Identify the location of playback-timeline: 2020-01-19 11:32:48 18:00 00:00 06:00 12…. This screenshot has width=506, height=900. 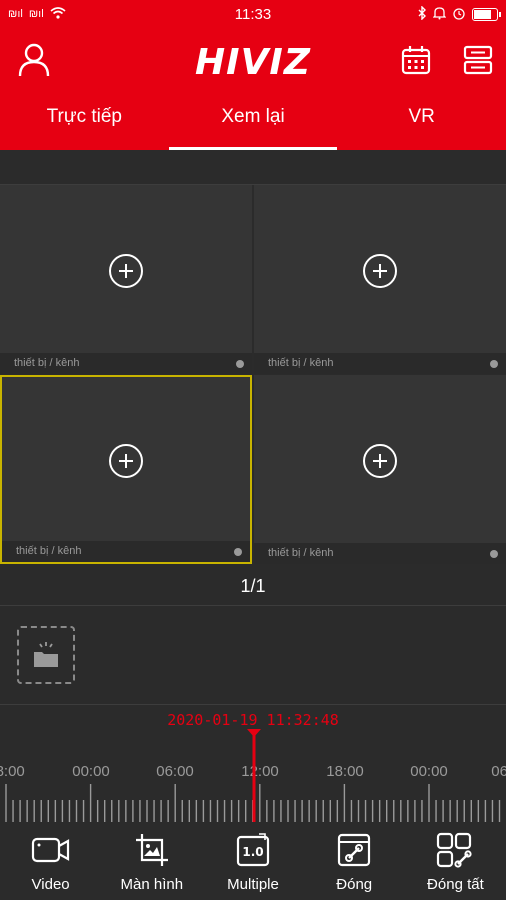
(253, 763).